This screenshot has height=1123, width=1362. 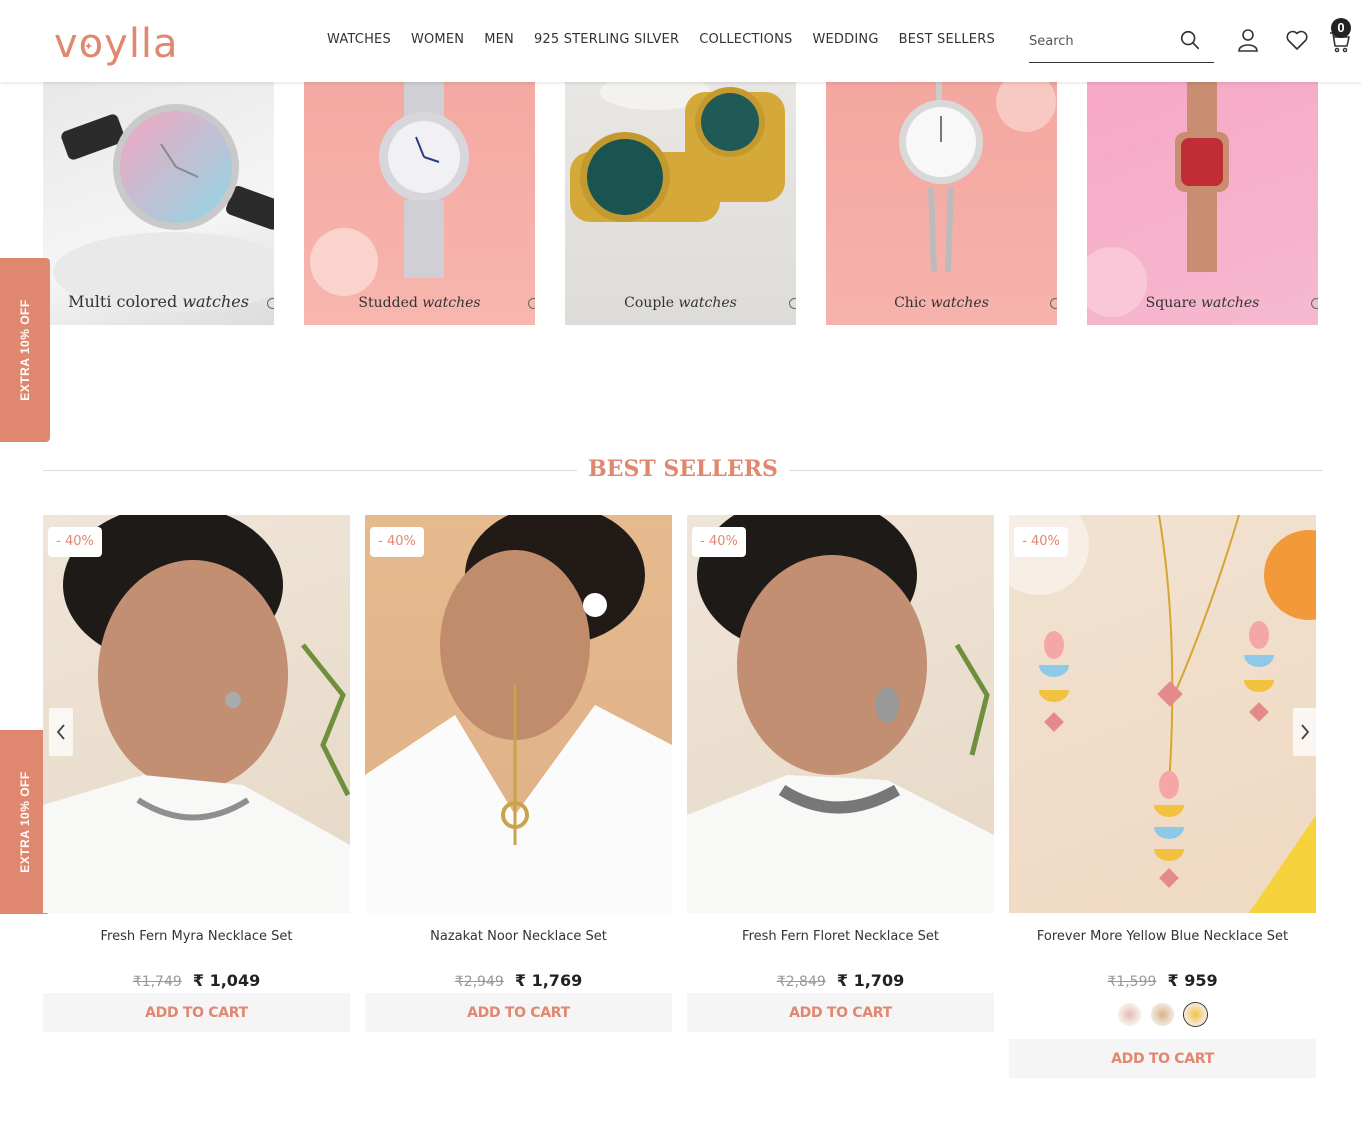 I want to click on category-label: Studded watches, so click(x=419, y=303).